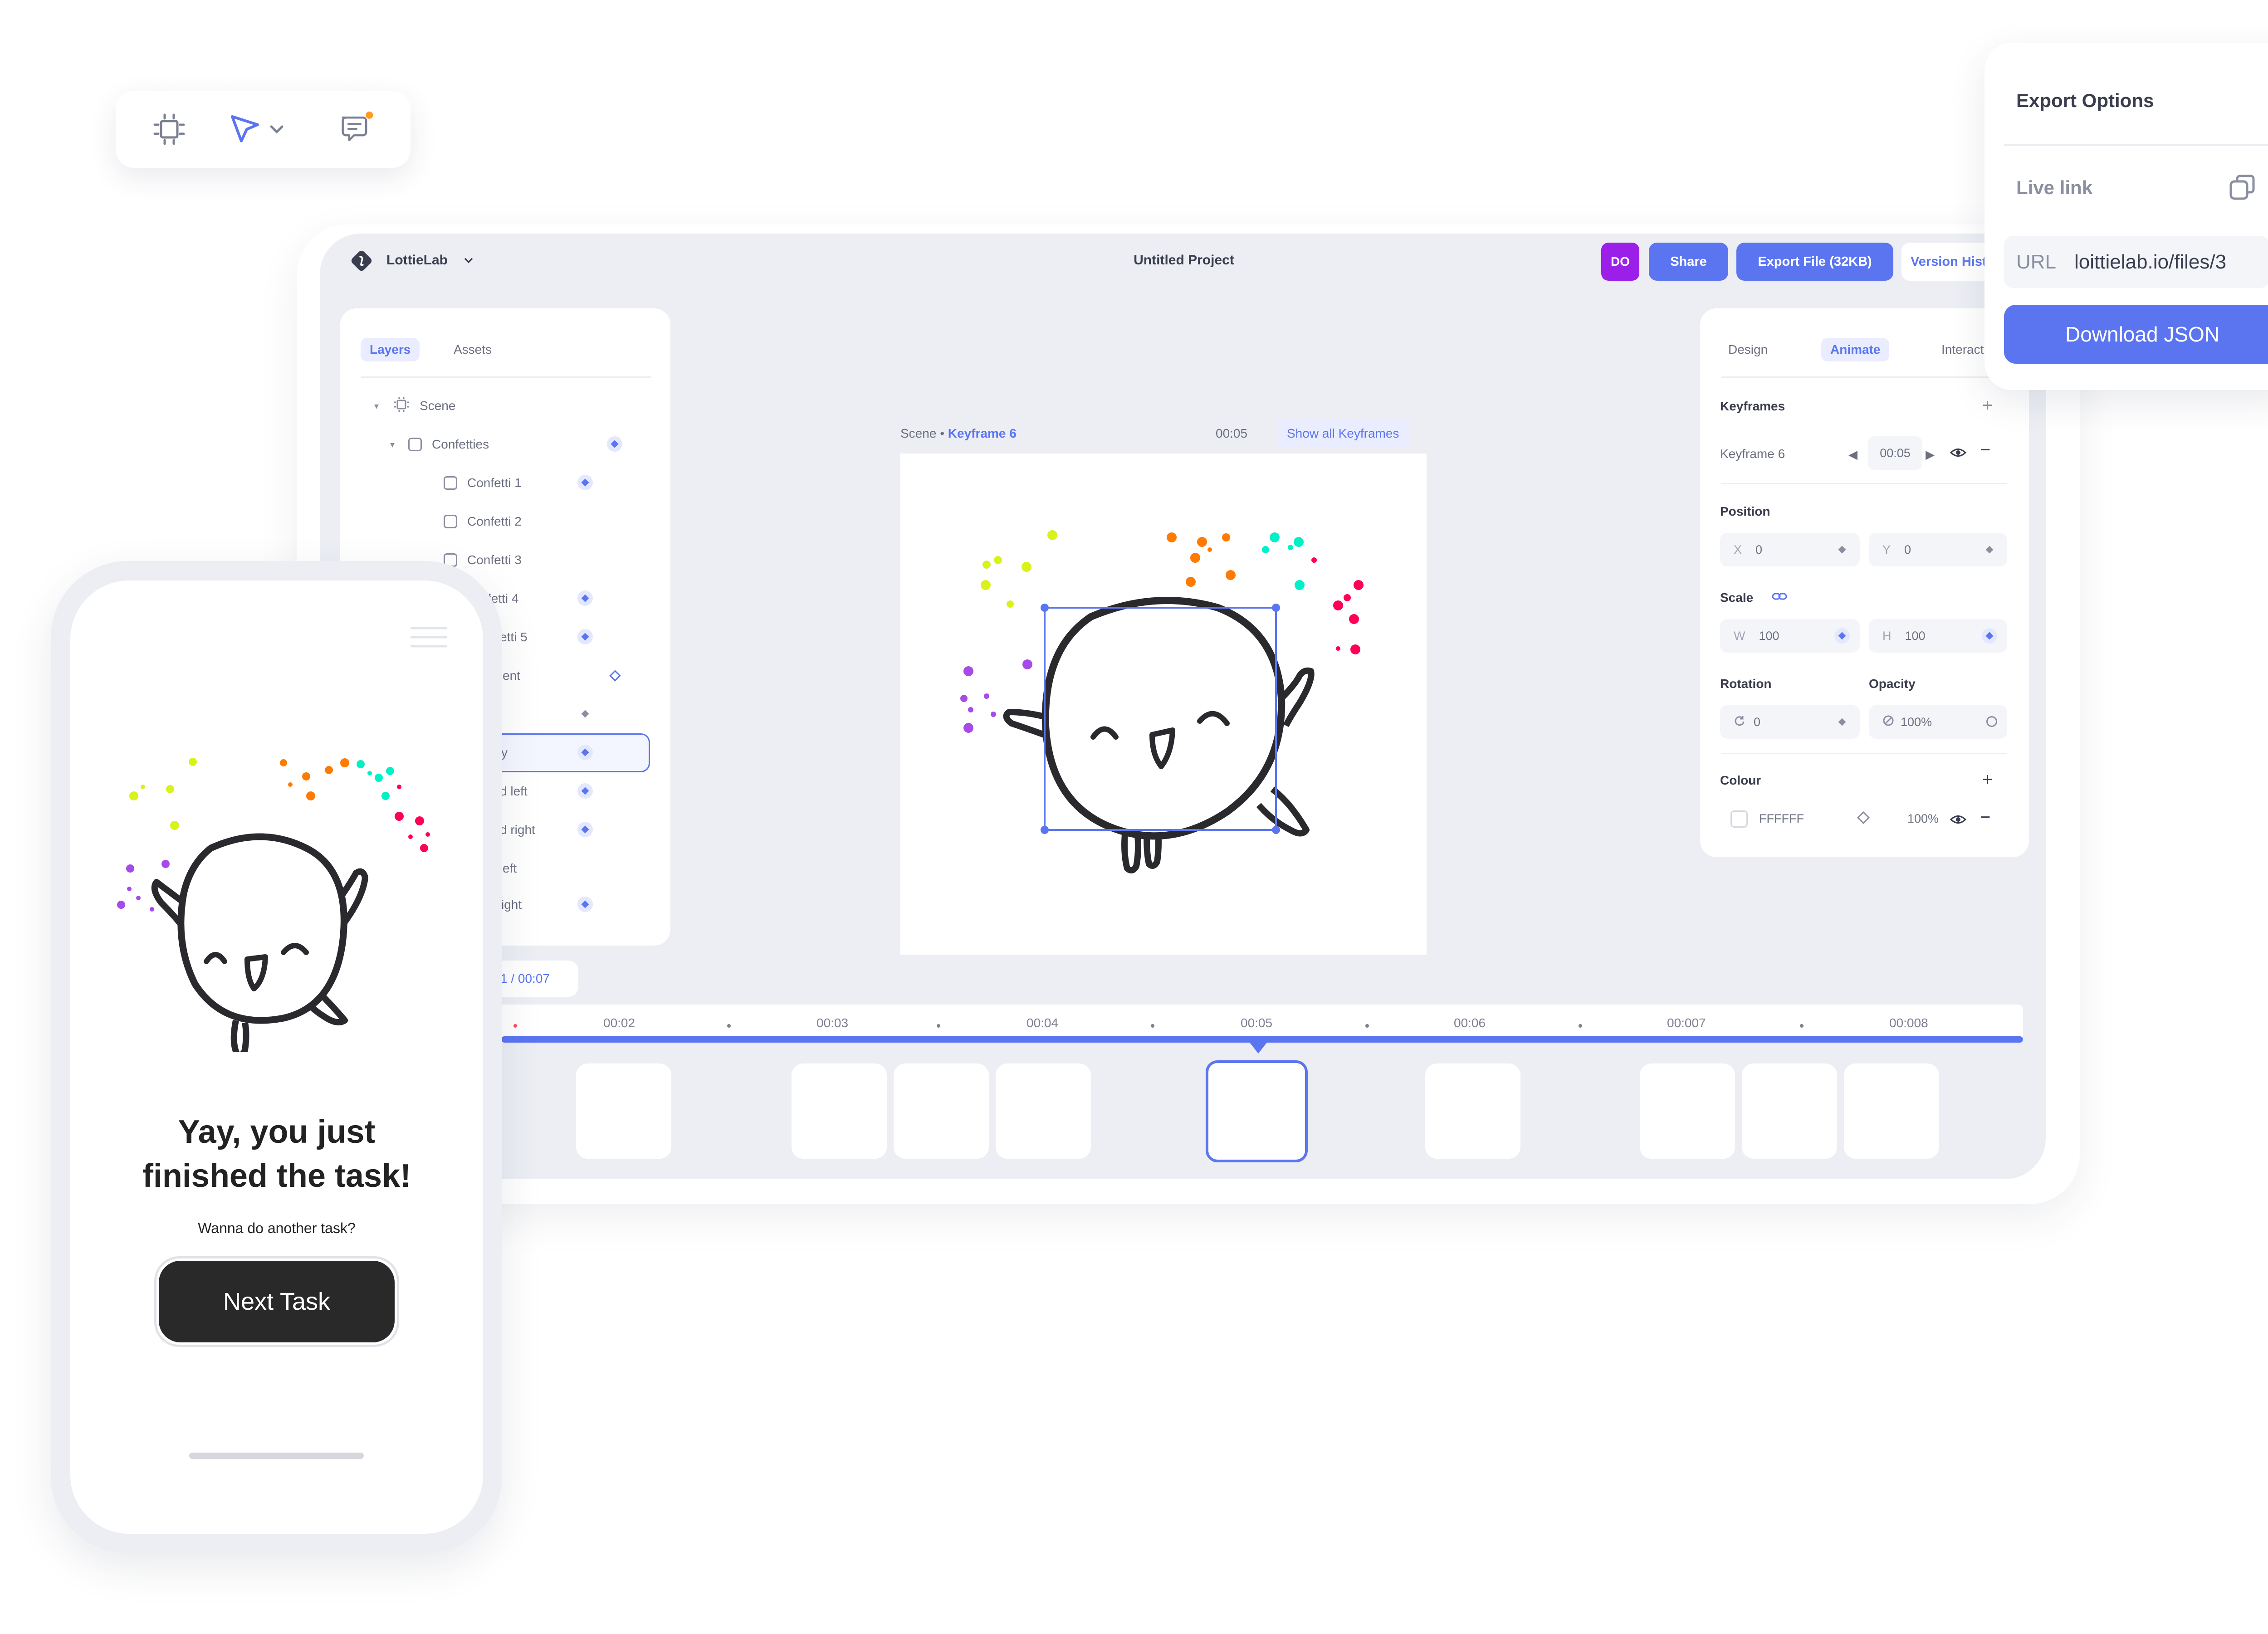 Image resolution: width=2268 pixels, height=1634 pixels. Describe the element at coordinates (1780, 597) in the screenshot. I see `link-icon` at that location.